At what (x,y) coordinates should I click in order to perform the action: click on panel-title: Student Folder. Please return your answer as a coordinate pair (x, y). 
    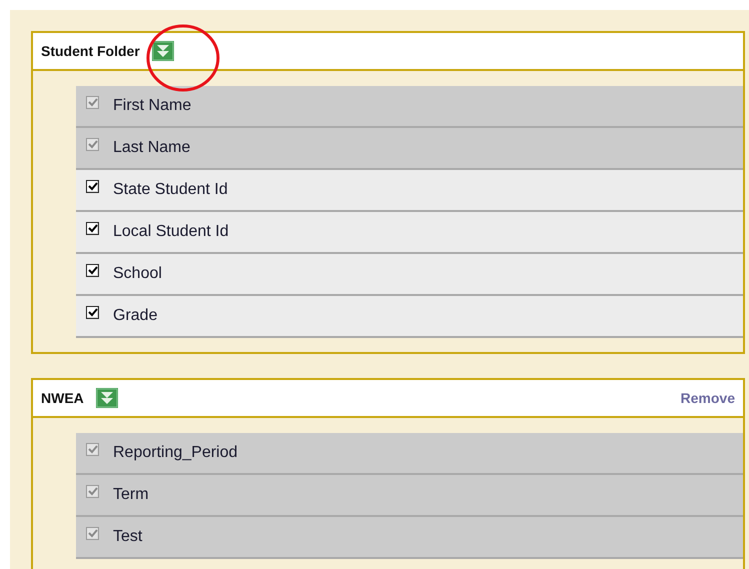
    Looking at the image, I should click on (90, 51).